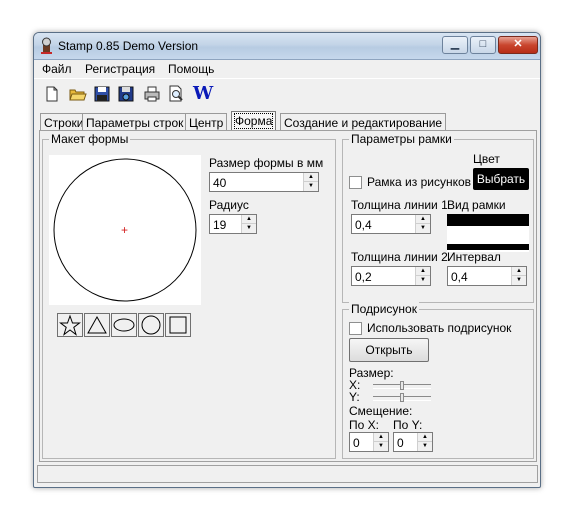 The width and height of the screenshot is (574, 520). I want to click on line2-value: 0,2, so click(363, 277).